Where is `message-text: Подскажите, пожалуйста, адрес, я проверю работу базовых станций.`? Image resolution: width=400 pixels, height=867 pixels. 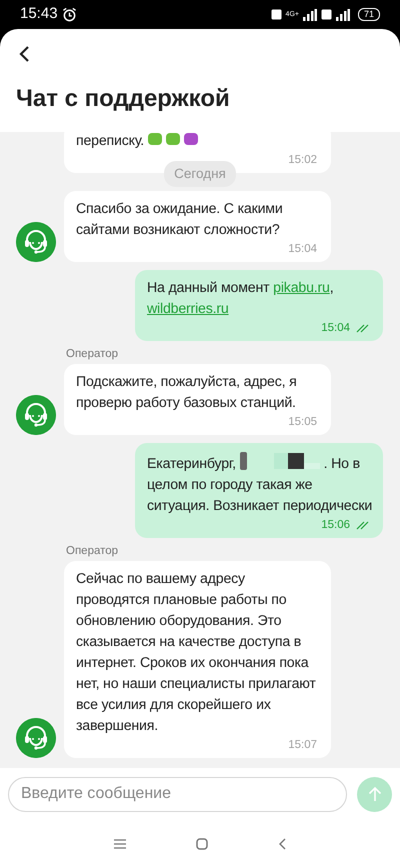
message-text: Подскажите, пожалуйста, адрес, я проверю работу базовых станций. is located at coordinates (187, 393).